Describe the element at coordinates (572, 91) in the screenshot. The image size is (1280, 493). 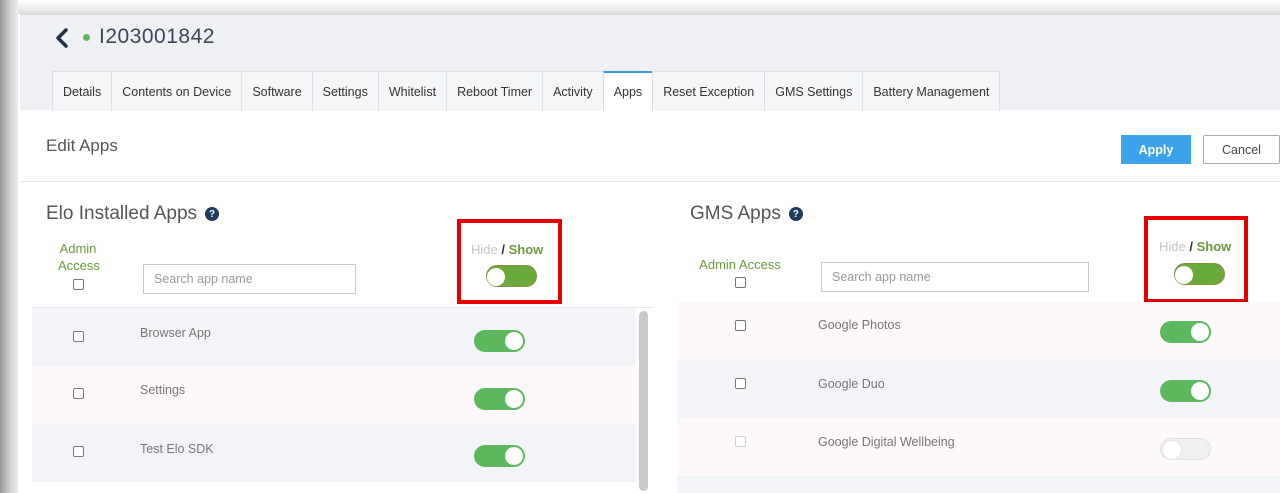
I see `tab-activity: Activity` at that location.